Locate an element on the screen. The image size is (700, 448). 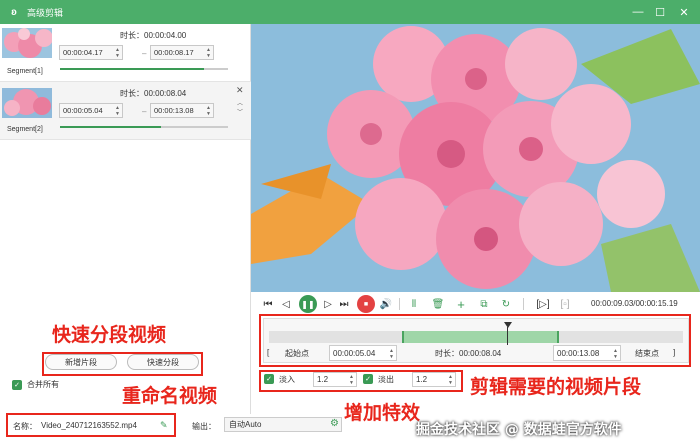
merge-all-checkbox: ✓ 合并所有 is located at coordinates (35, 384).